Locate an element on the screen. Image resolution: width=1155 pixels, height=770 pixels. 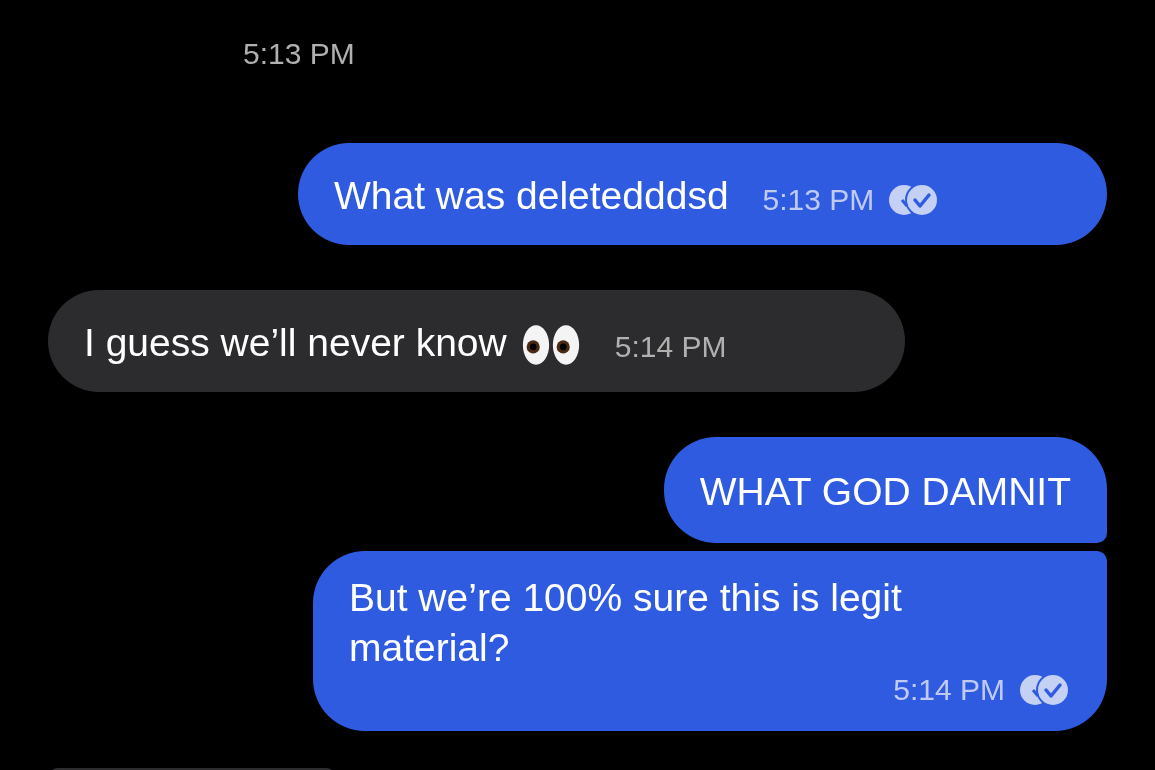
message-time: 5:13 PM is located at coordinates (818, 200).